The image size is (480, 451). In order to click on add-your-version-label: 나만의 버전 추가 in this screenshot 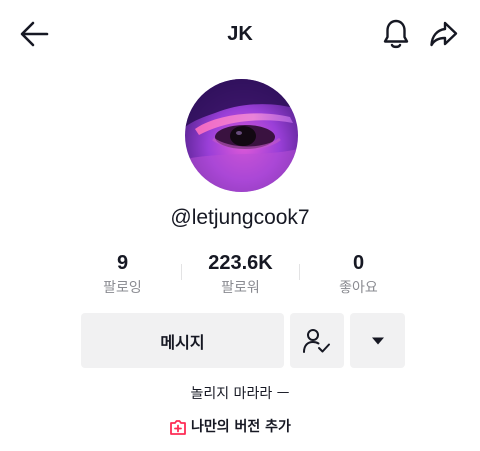, I will do `click(241, 427)`.